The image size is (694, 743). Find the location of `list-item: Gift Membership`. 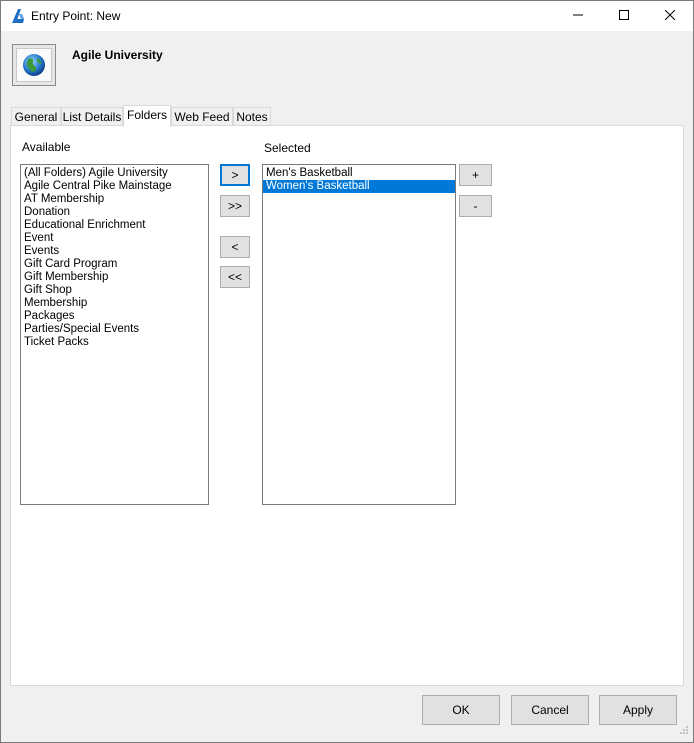

list-item: Gift Membership is located at coordinates (114, 277).